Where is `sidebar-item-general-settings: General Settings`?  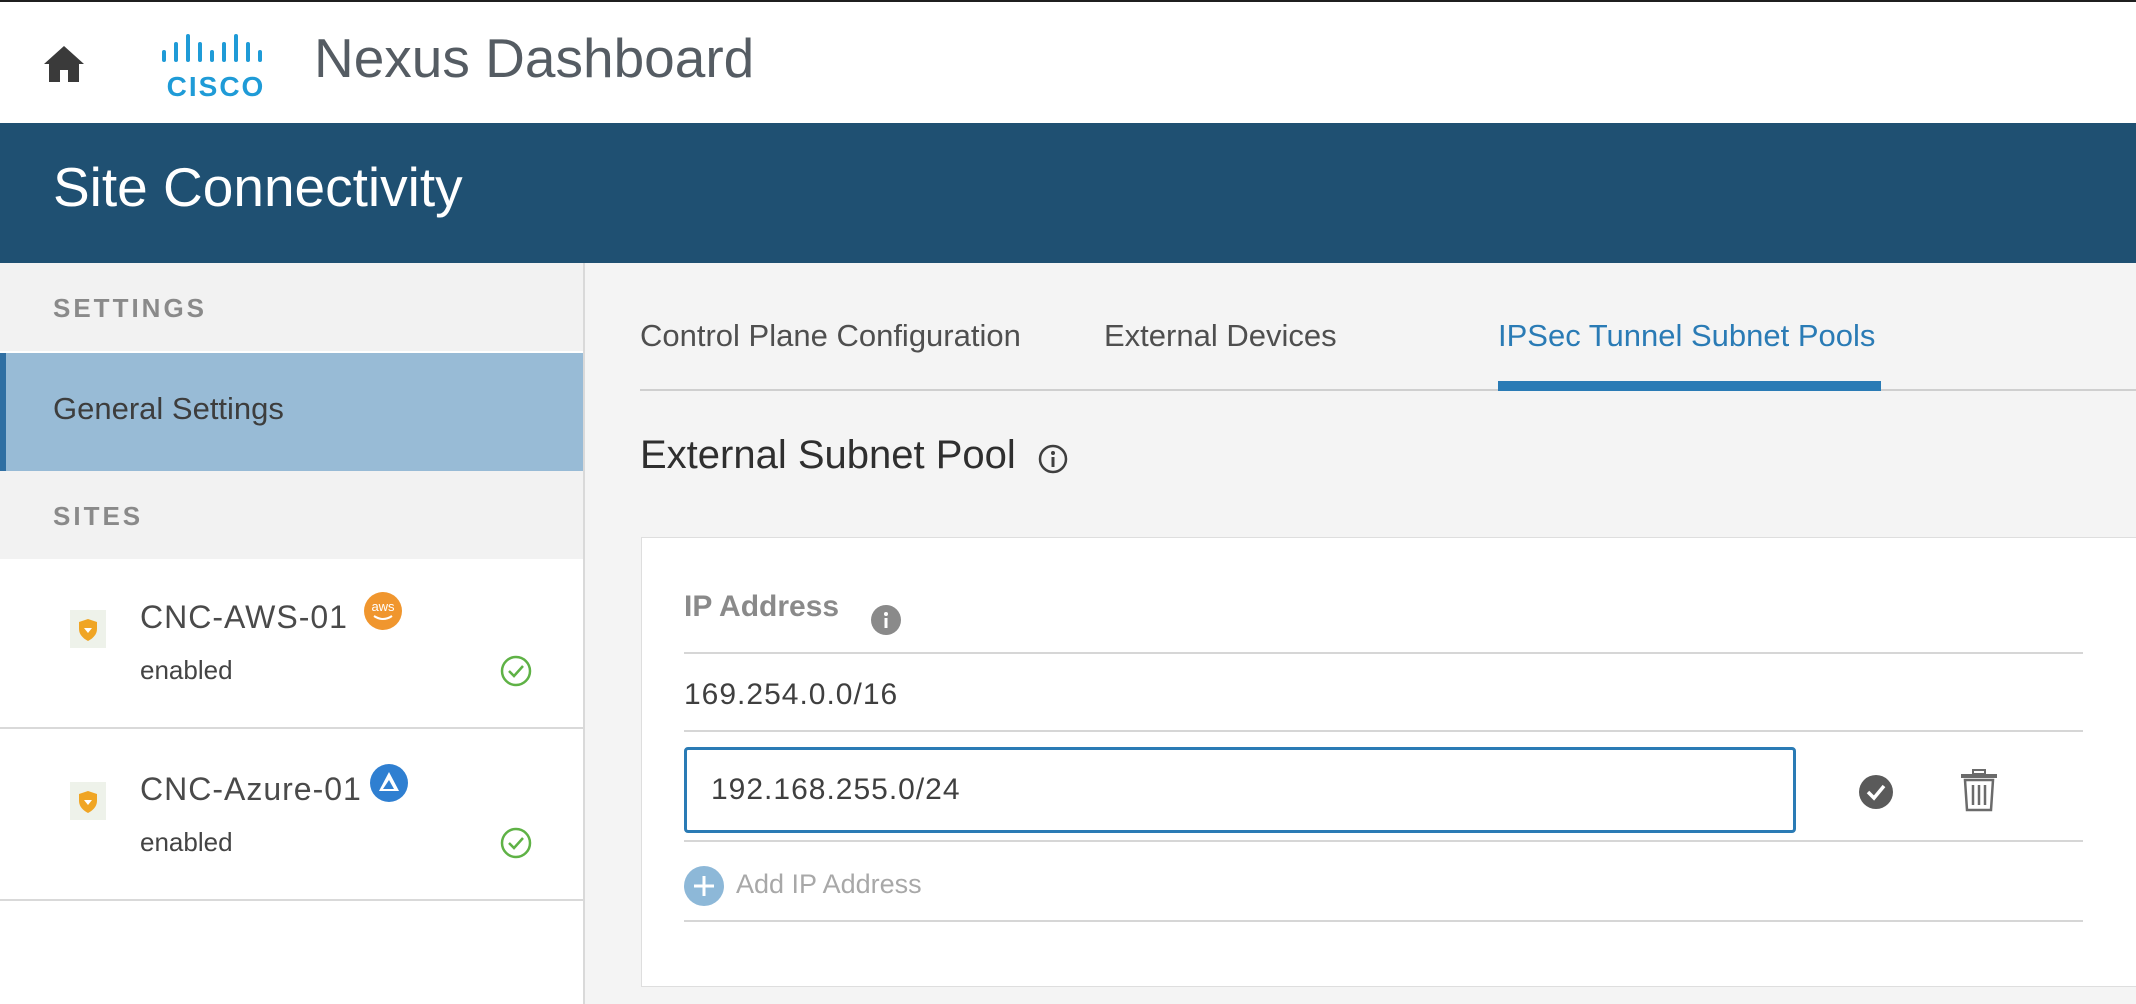 sidebar-item-general-settings: General Settings is located at coordinates (291, 412).